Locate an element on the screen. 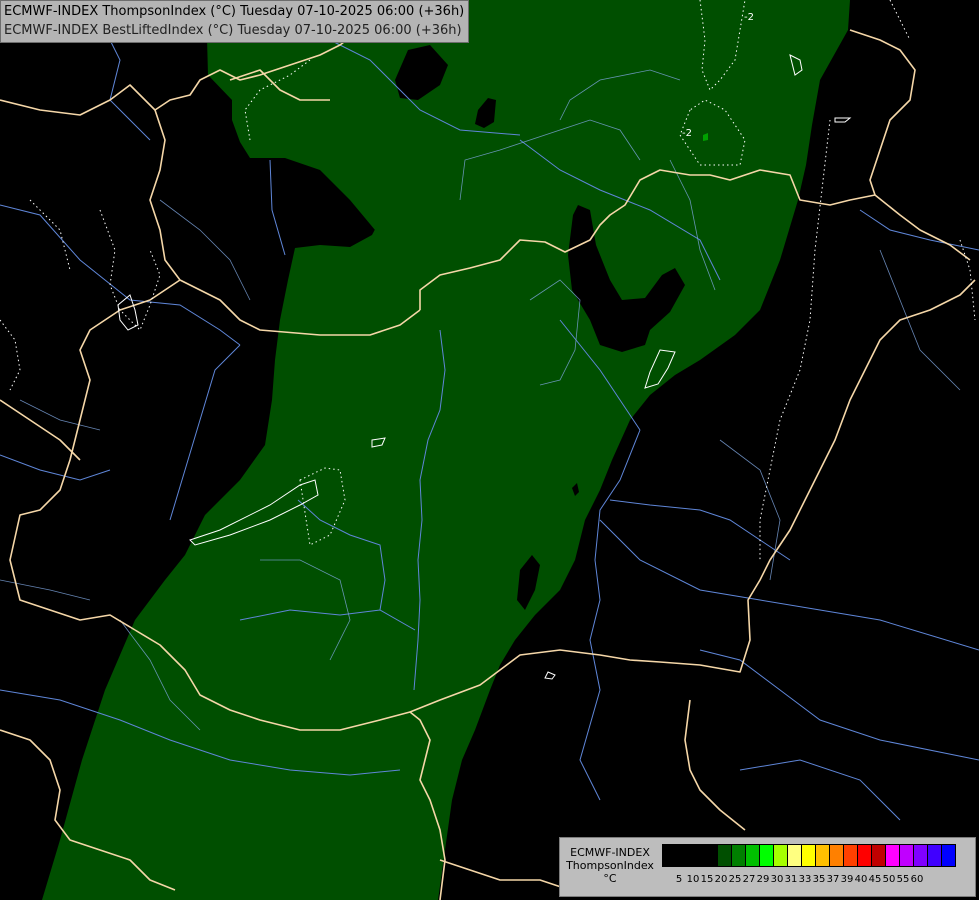 Image resolution: width=979 pixels, height=900 pixels. legend-tick-label: 39 is located at coordinates (847, 879).